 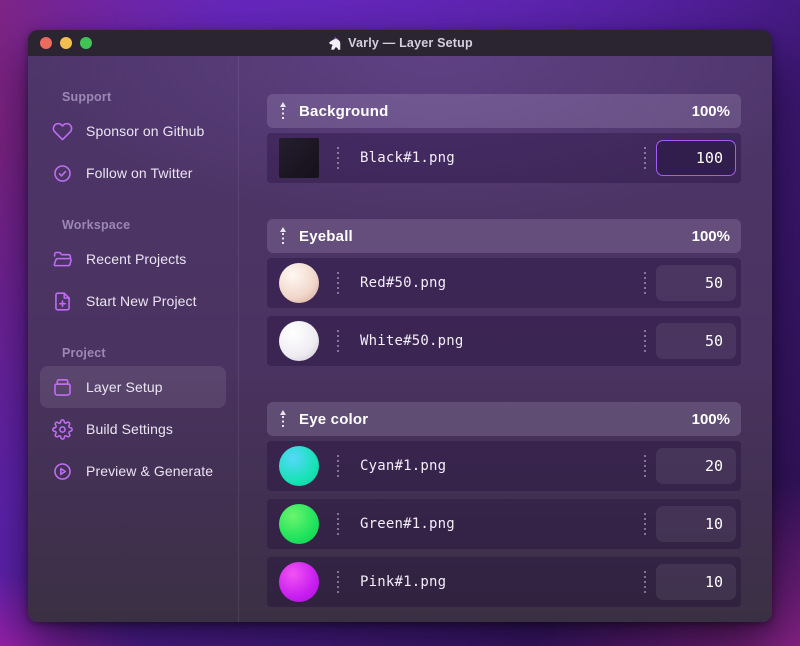 I want to click on sidebar-item-follow-on-twitter: Follow on Twitter, so click(x=133, y=173).